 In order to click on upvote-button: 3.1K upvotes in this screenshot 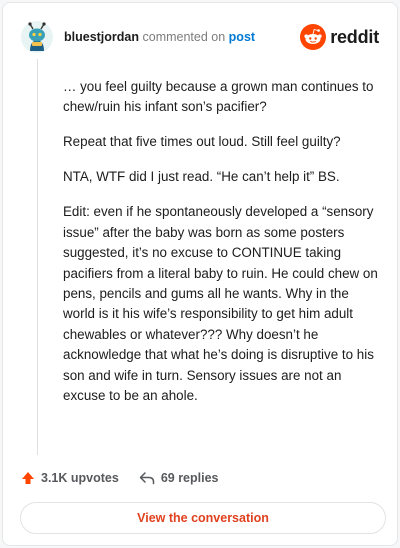, I will do `click(70, 478)`.